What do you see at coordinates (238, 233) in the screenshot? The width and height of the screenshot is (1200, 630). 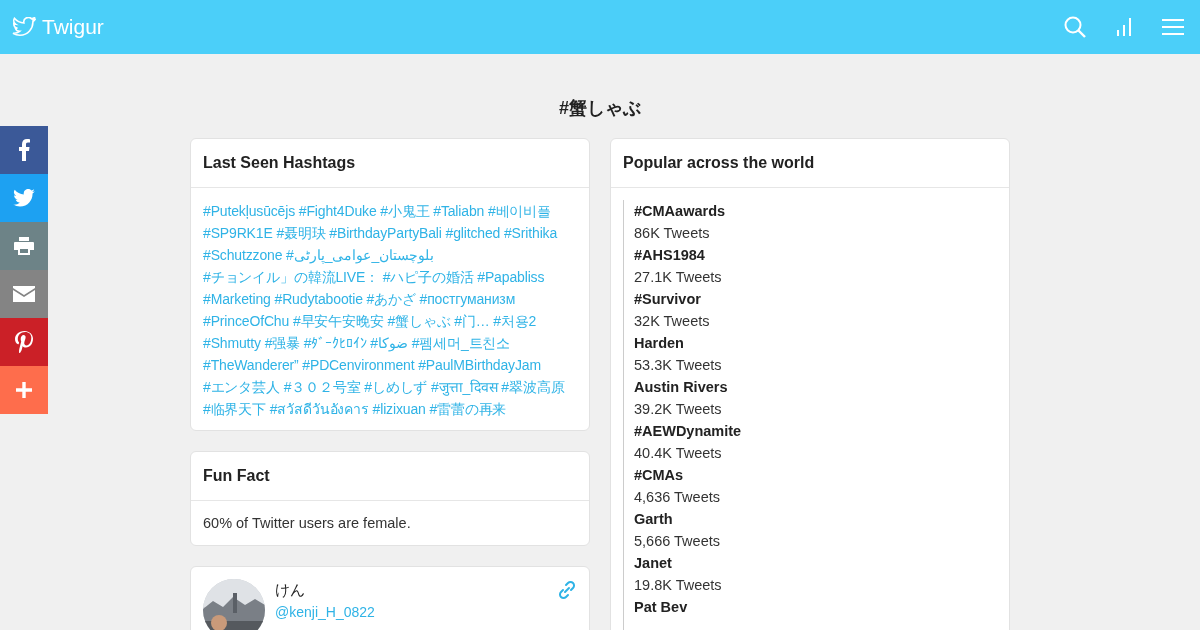 I see `hashtag-link: #SP9RK1E` at bounding box center [238, 233].